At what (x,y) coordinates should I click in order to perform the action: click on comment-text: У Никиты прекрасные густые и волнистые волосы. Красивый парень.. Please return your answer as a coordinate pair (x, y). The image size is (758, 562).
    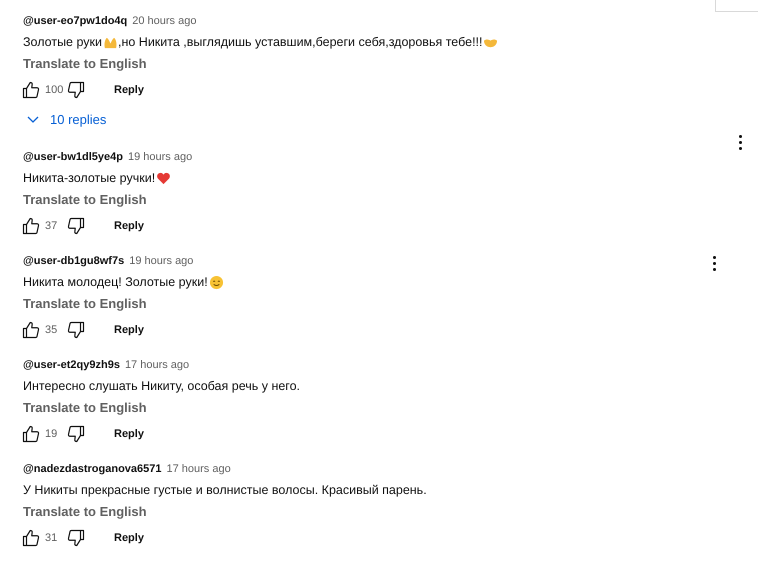
    Looking at the image, I should click on (225, 490).